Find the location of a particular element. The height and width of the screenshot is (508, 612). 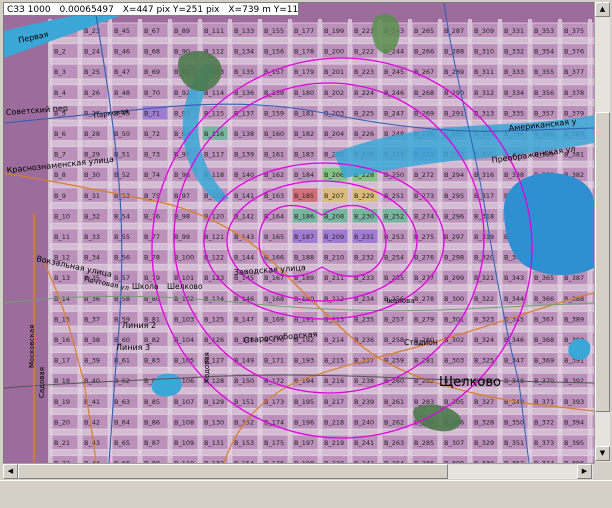

grid-cell-label: B_125 is located at coordinates (214, 319).